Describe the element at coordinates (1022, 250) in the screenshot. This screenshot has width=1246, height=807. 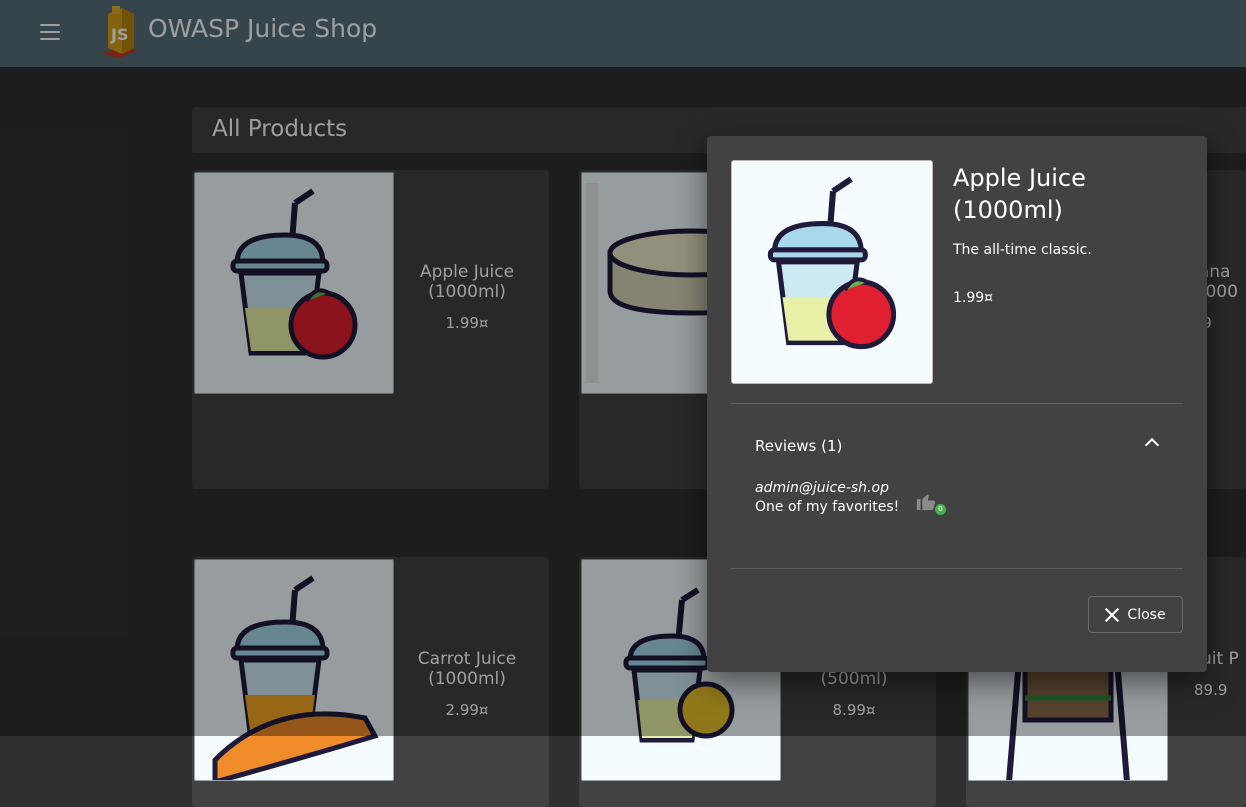
I see `product-description: The all-time classic.` at that location.